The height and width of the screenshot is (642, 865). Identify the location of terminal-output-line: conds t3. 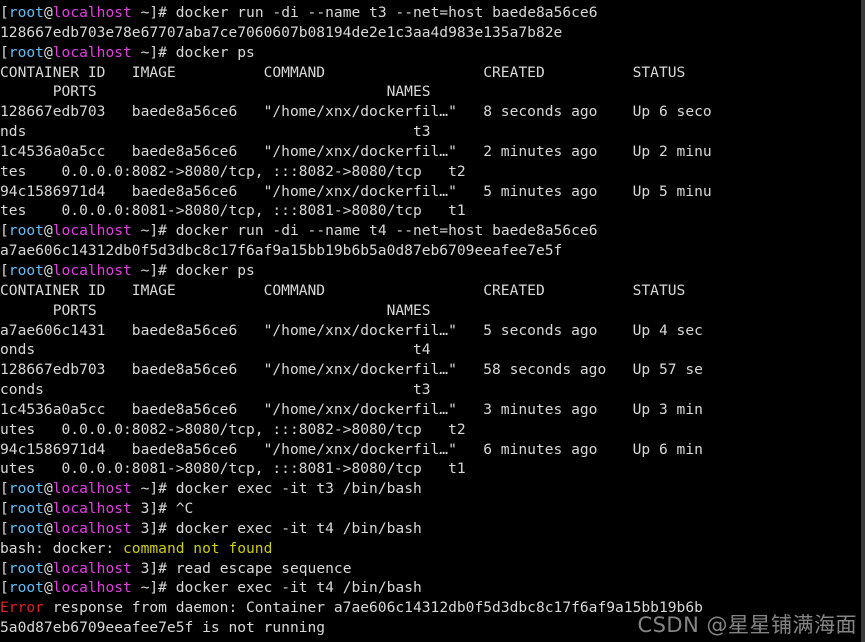
(432, 390).